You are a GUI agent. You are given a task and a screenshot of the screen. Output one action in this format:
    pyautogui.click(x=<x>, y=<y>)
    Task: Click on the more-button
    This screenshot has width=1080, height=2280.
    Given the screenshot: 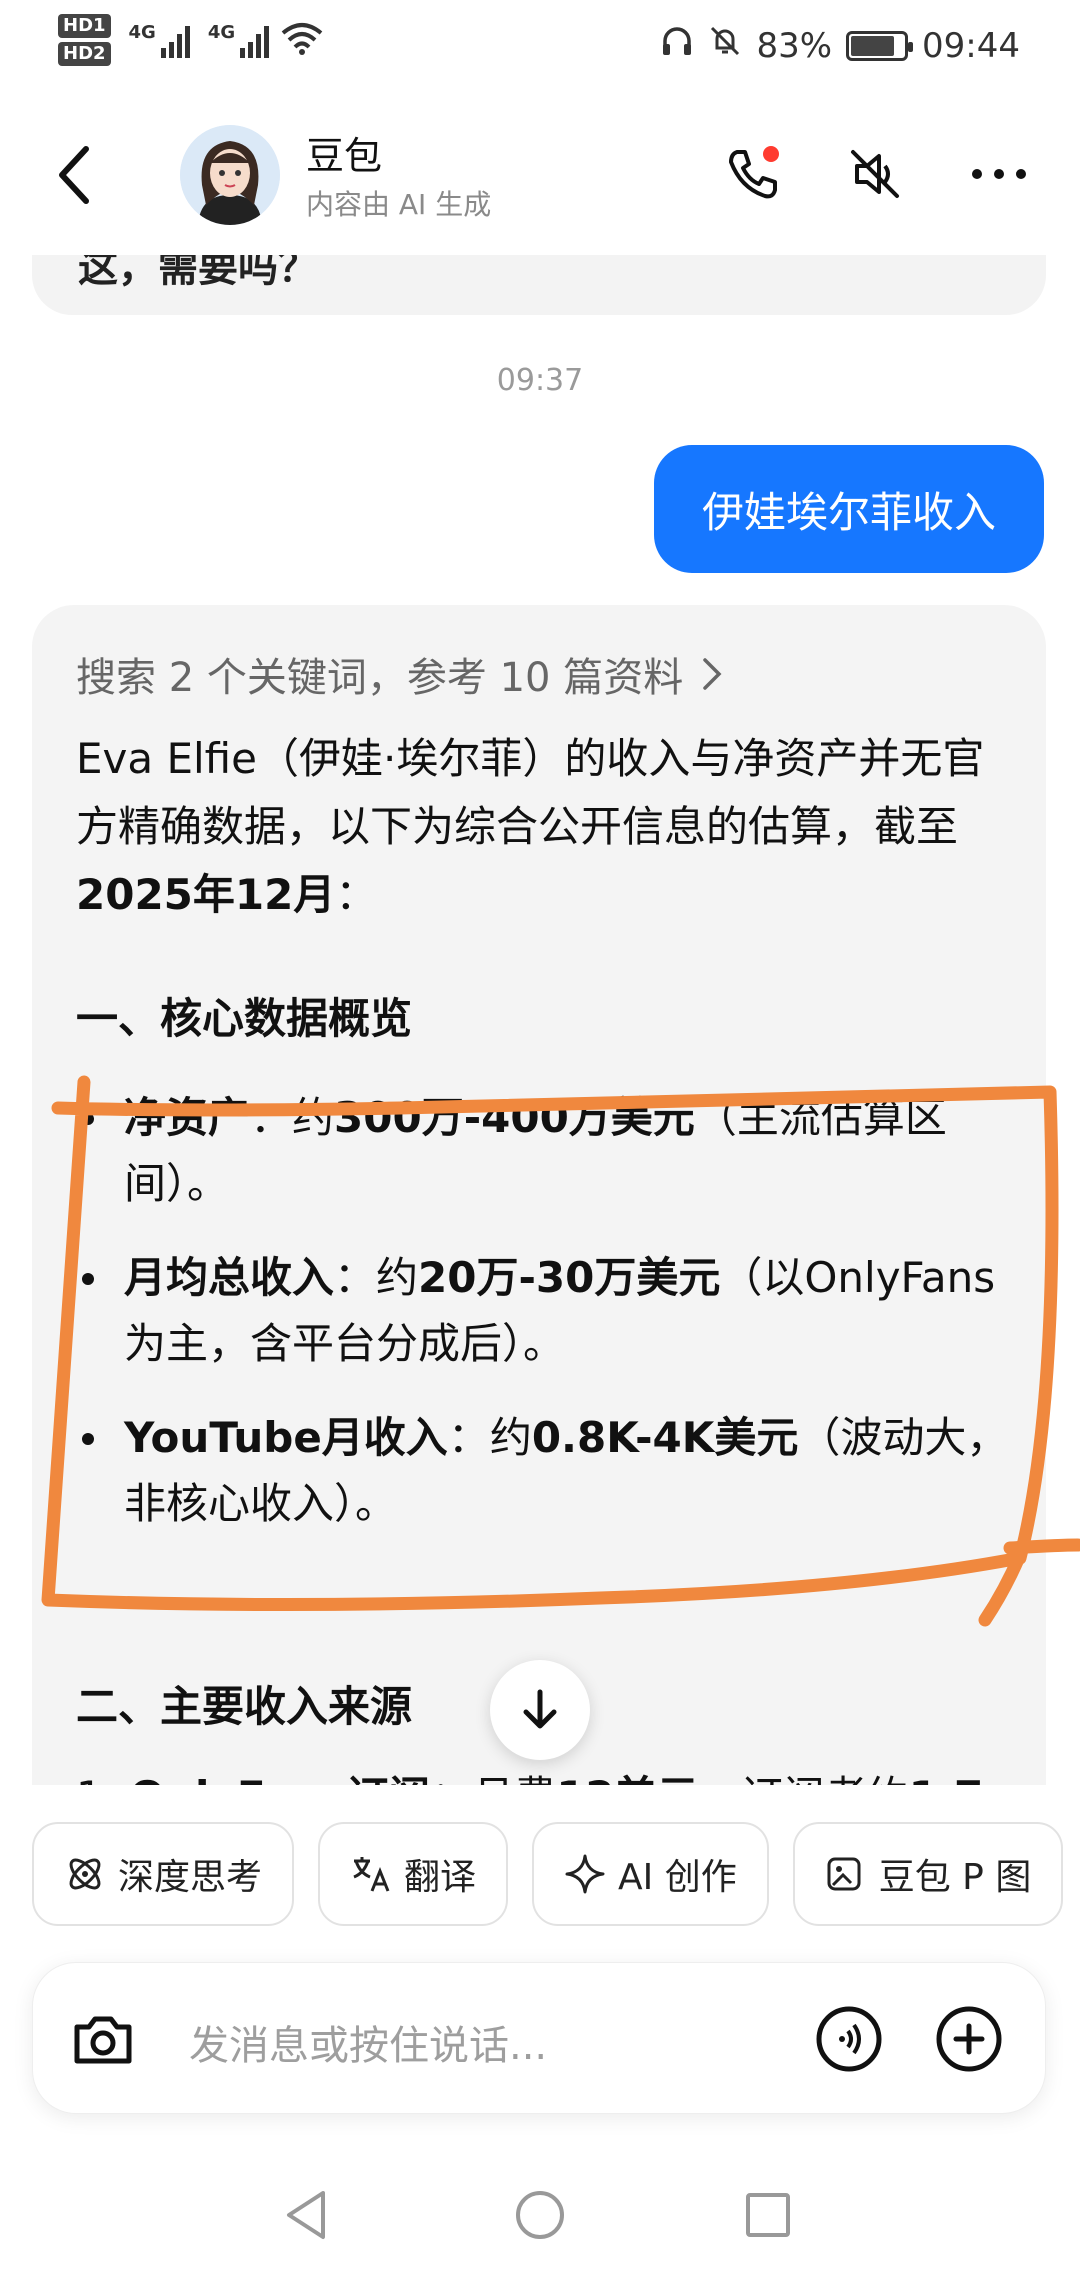 What is the action you would take?
    pyautogui.click(x=999, y=174)
    